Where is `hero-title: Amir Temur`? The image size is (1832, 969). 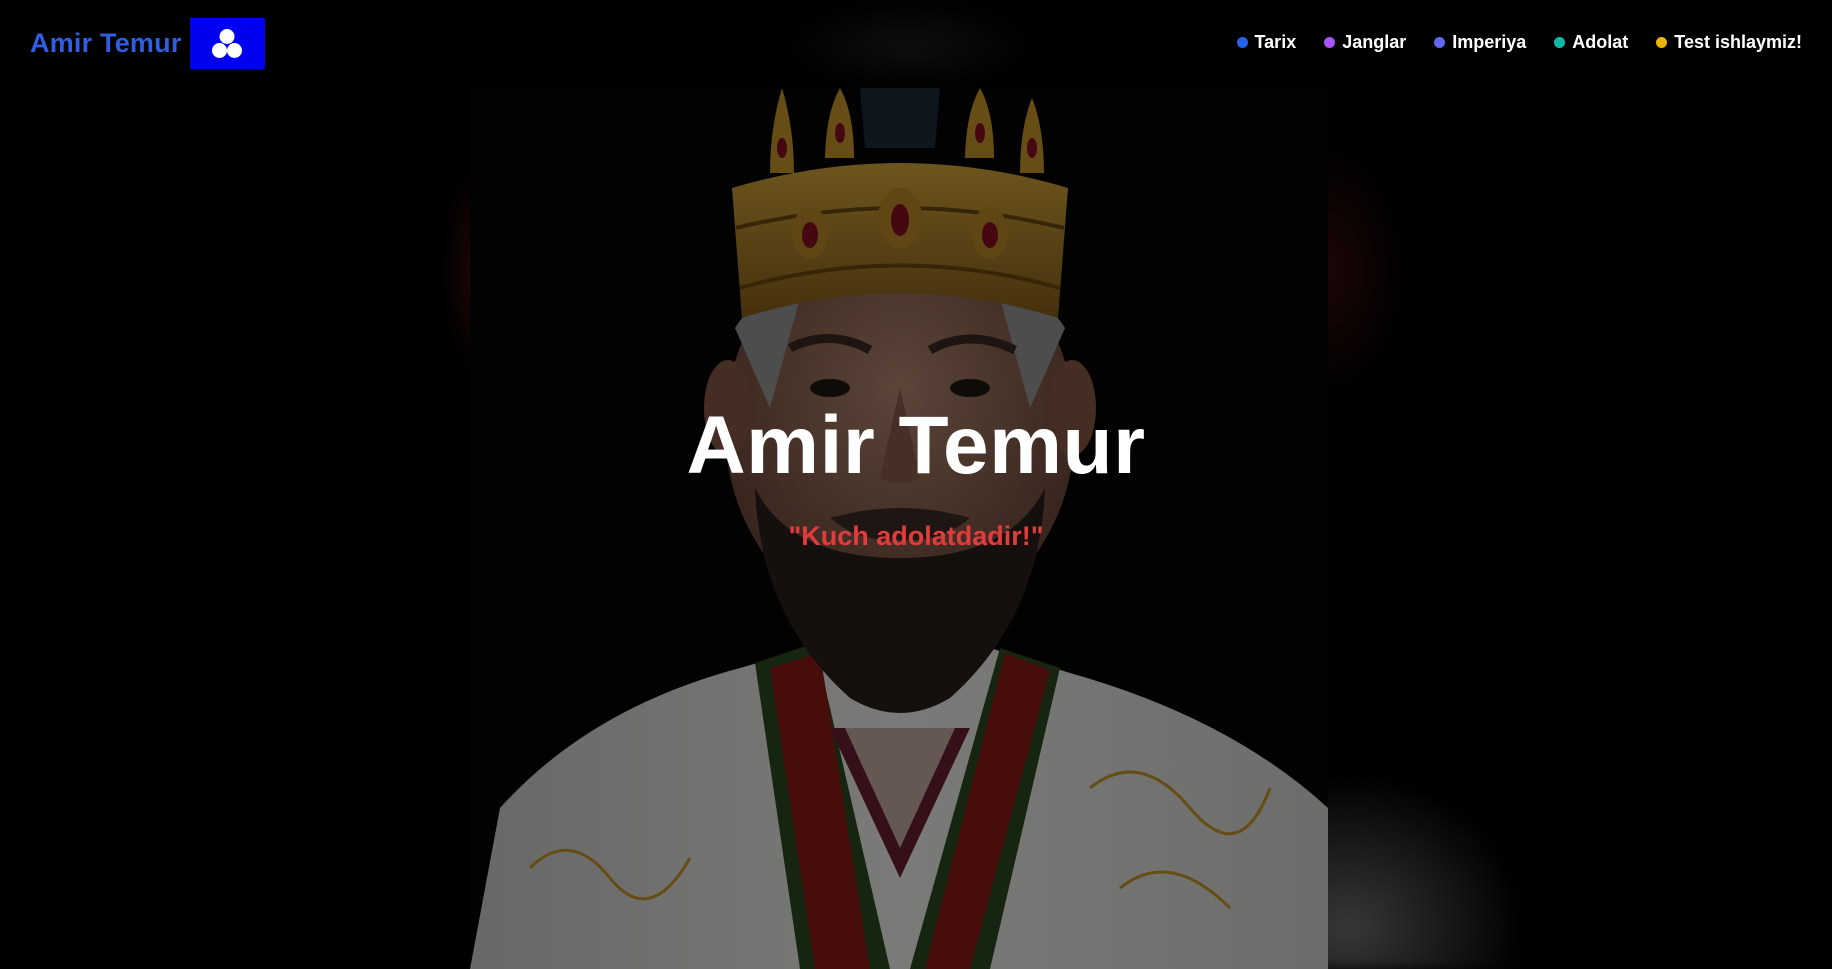 hero-title: Amir Temur is located at coordinates (916, 445).